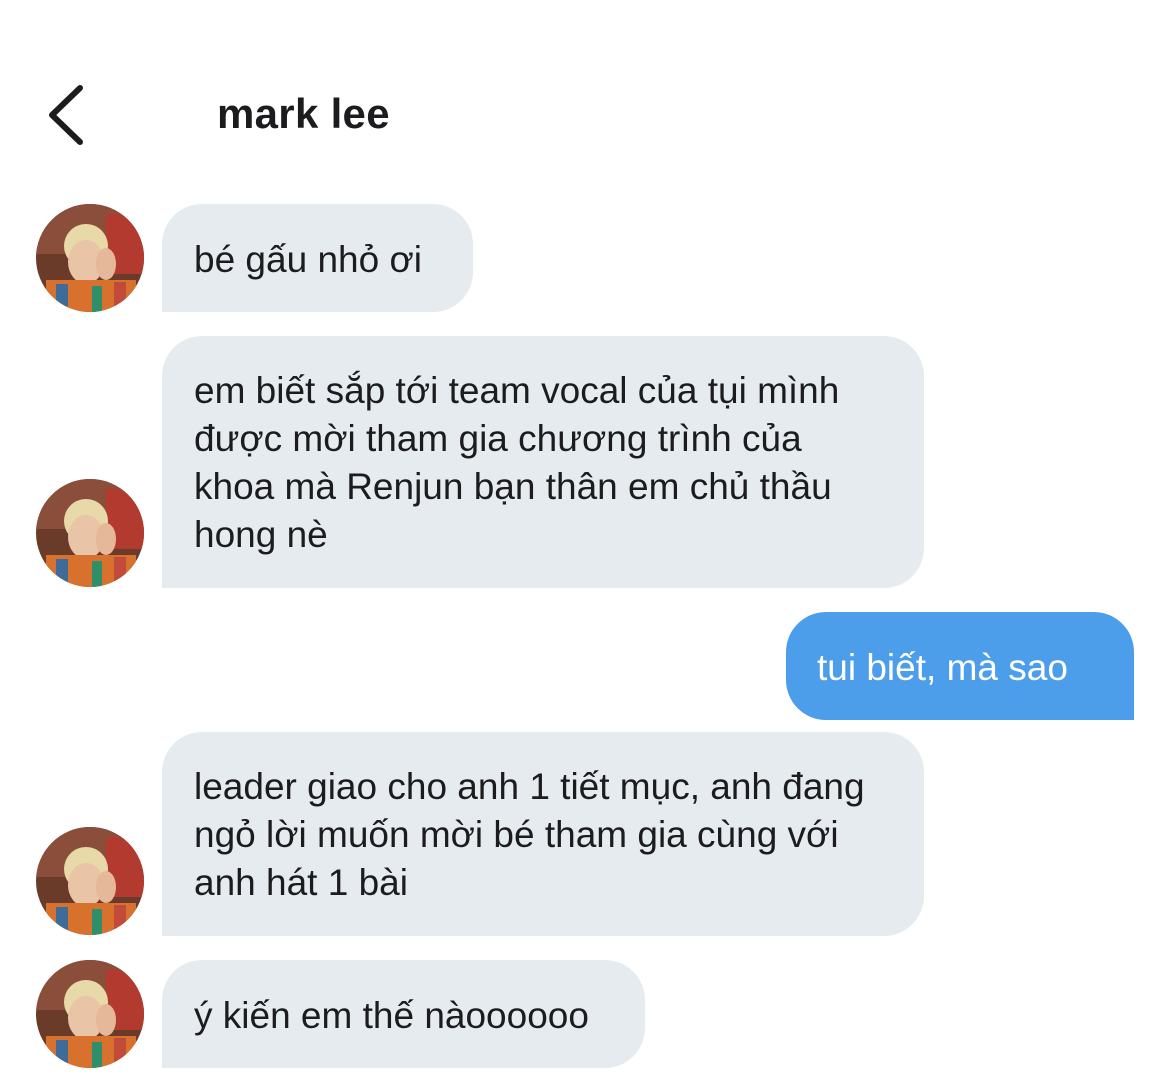 Image resolution: width=1169 pixels, height=1078 pixels. What do you see at coordinates (942, 667) in the screenshot?
I see `message-text: tui biết, mà sao` at bounding box center [942, 667].